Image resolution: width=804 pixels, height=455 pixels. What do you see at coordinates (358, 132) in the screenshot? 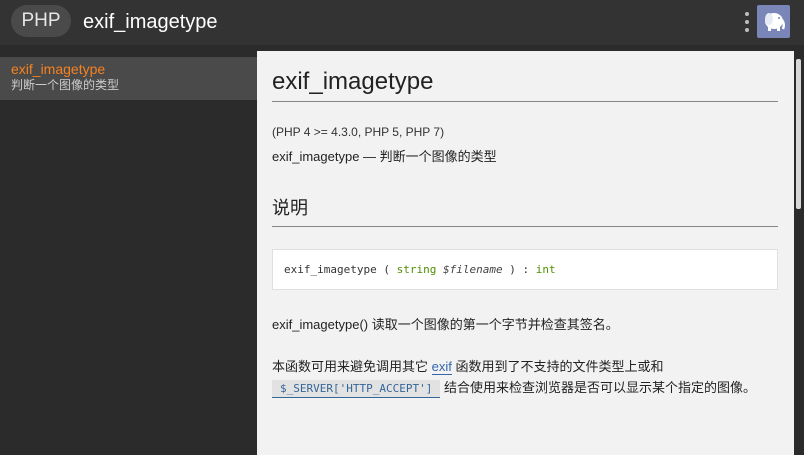
I see `version-info: (PHP 4 >= 4.3.0, PHP 5, PHP 7)` at bounding box center [358, 132].